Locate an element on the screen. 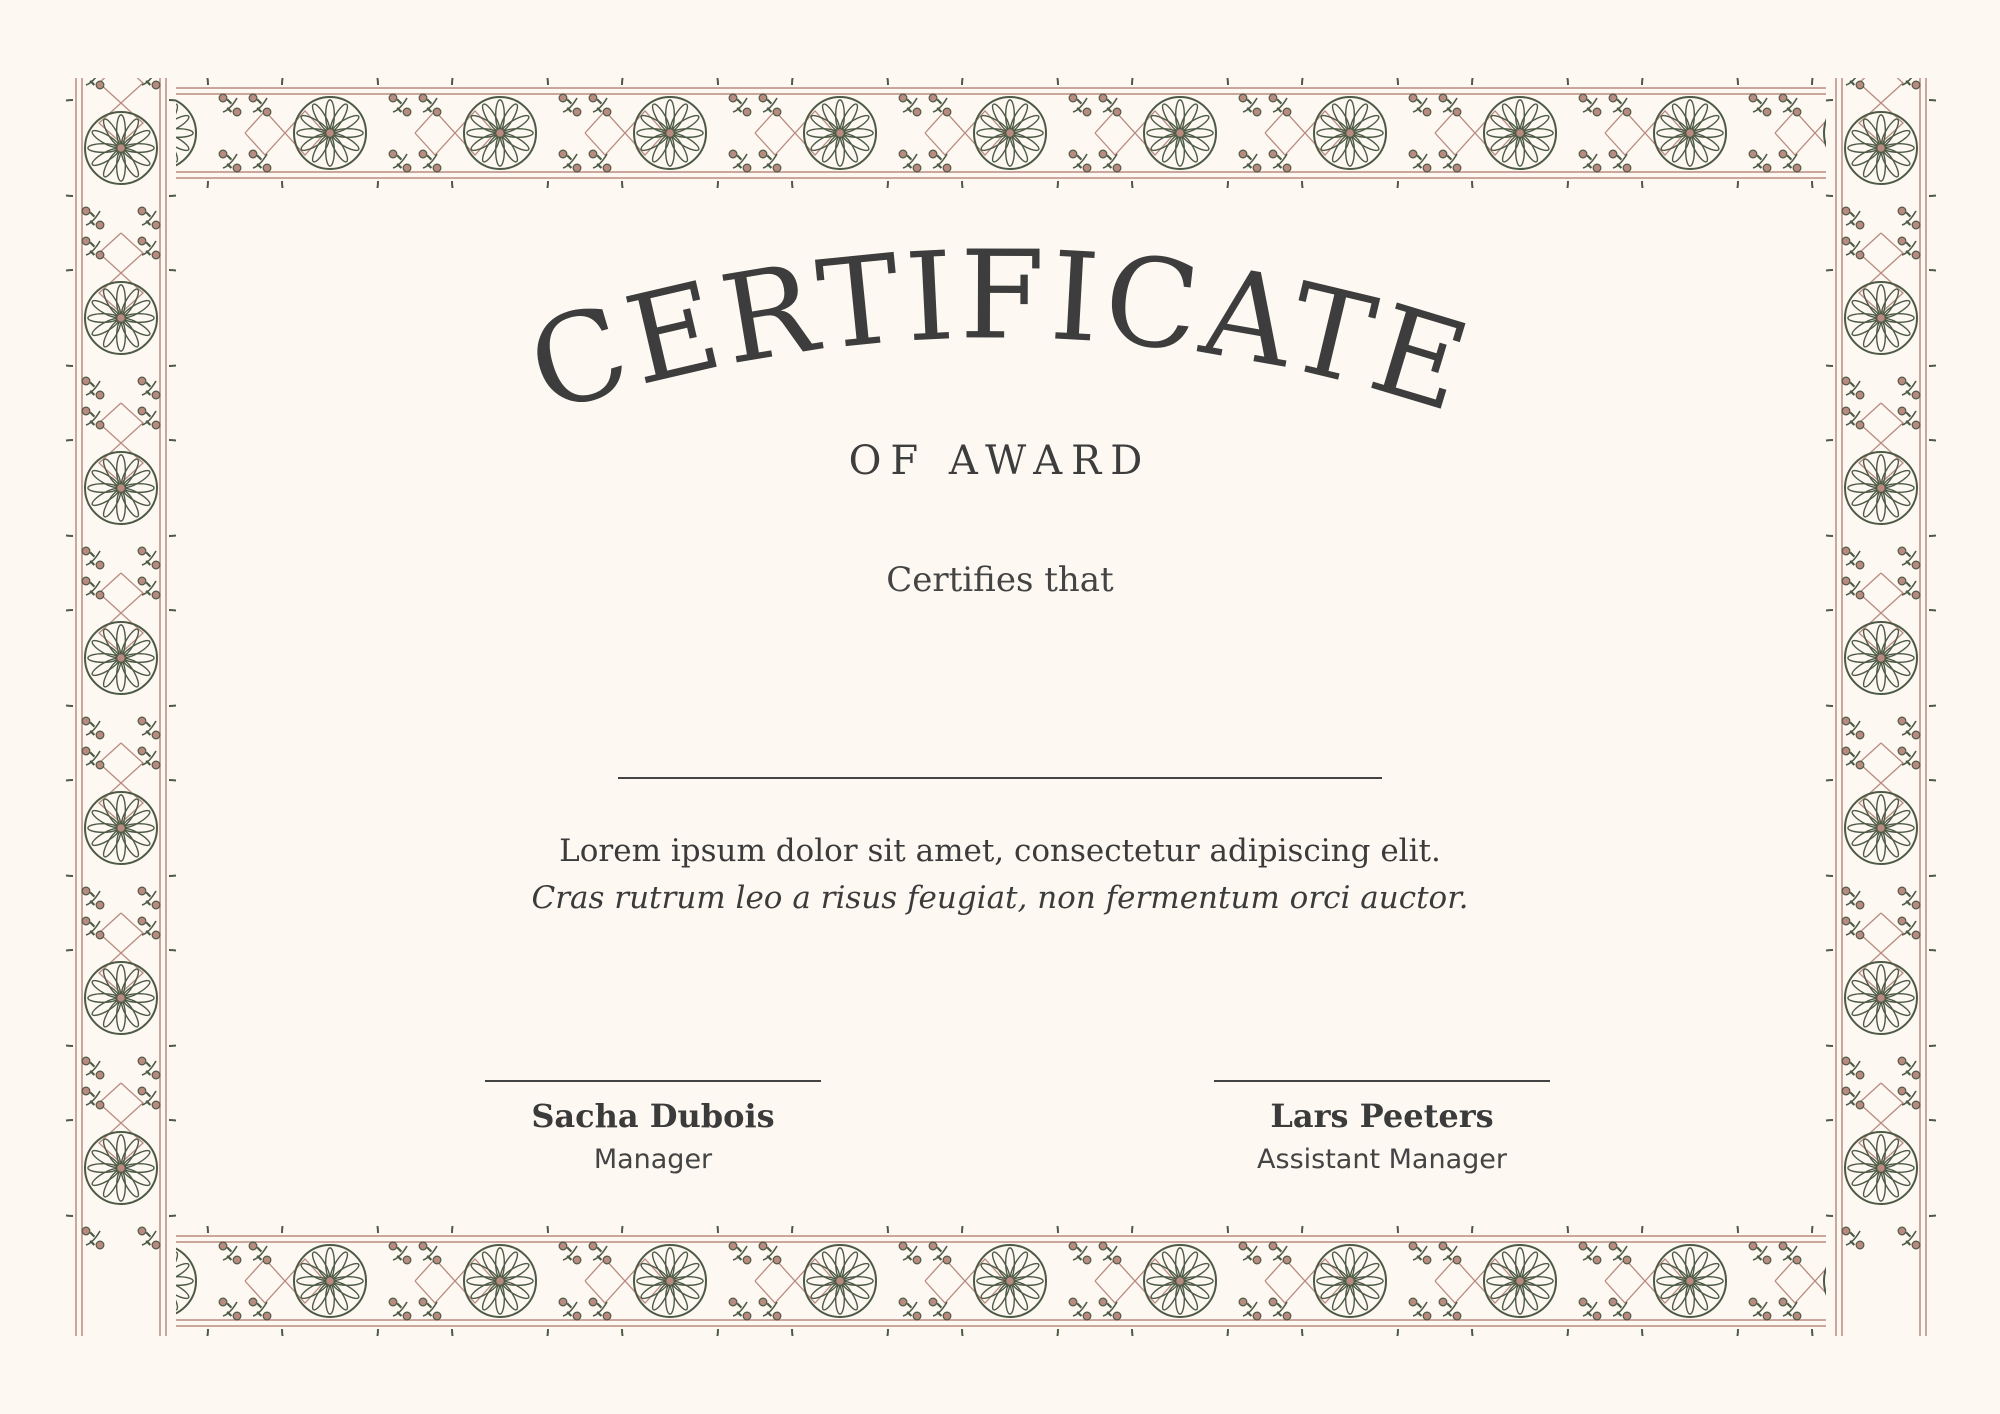 The width and height of the screenshot is (2000, 1414). signatory-name: Sacha Dubois is located at coordinates (653, 1116).